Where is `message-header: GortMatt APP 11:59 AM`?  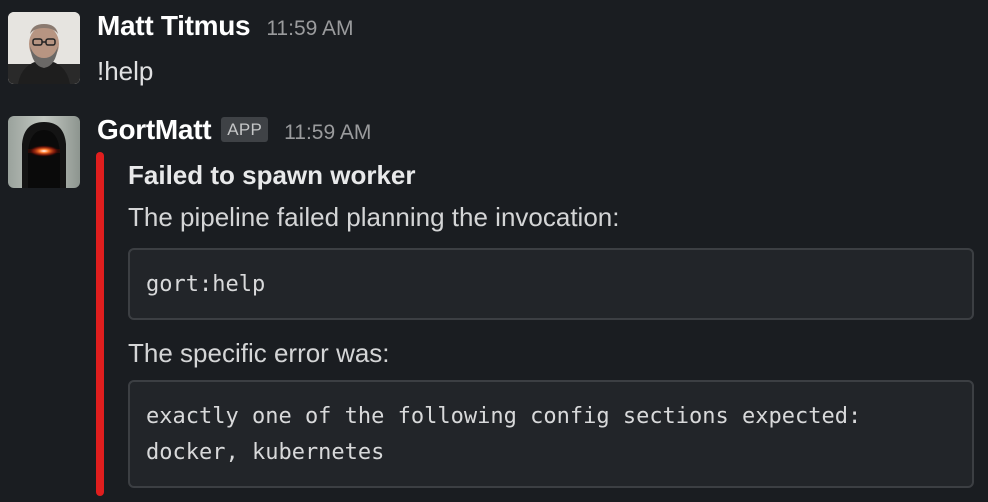
message-header: GortMatt APP 11:59 AM is located at coordinates (234, 132).